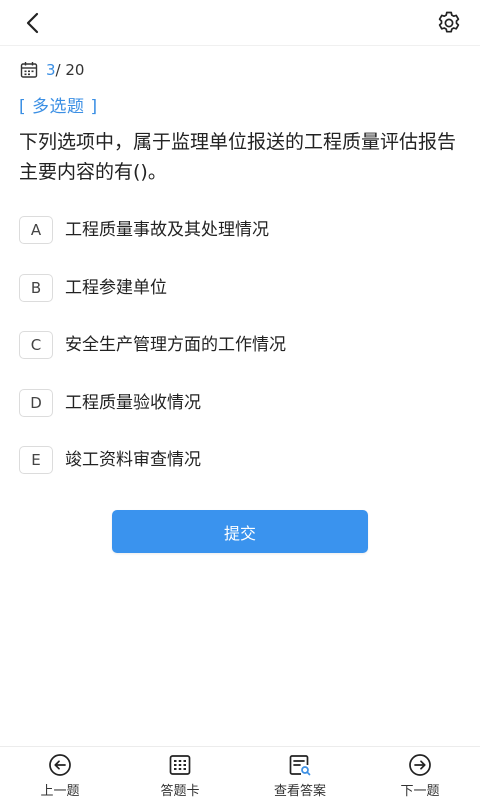 This screenshot has width=480, height=800. Describe the element at coordinates (240, 773) in the screenshot. I see `bottom-nav: 上一题 答题卡 查看答案 下一题` at that location.